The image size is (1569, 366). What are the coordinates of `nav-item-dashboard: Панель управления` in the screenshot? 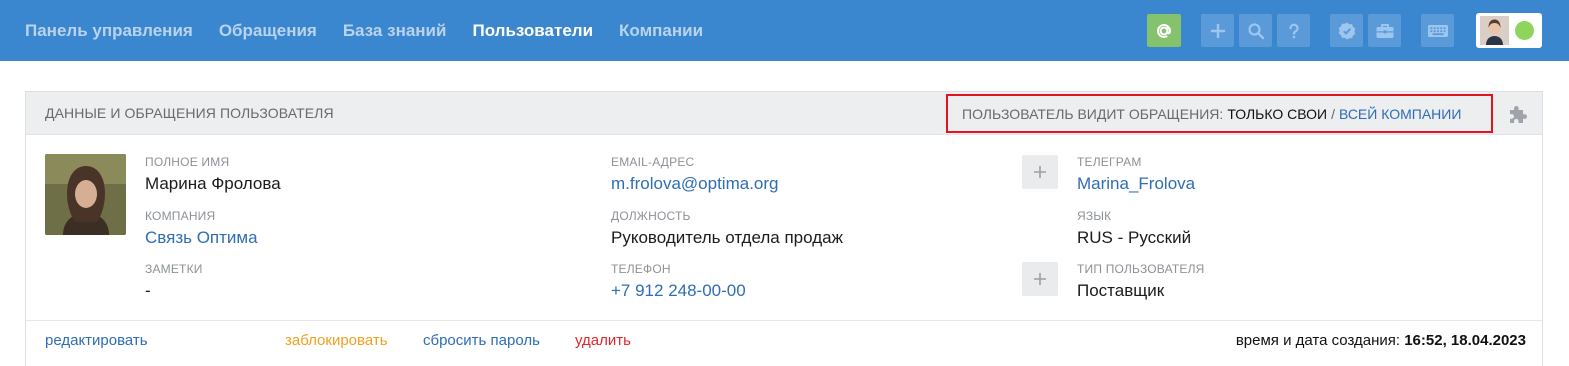 It's located at (109, 31).